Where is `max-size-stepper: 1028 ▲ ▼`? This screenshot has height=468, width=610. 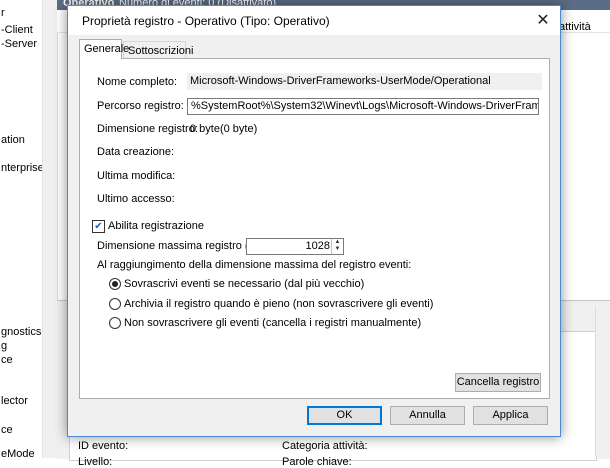 max-size-stepper: 1028 ▲ ▼ is located at coordinates (295, 246).